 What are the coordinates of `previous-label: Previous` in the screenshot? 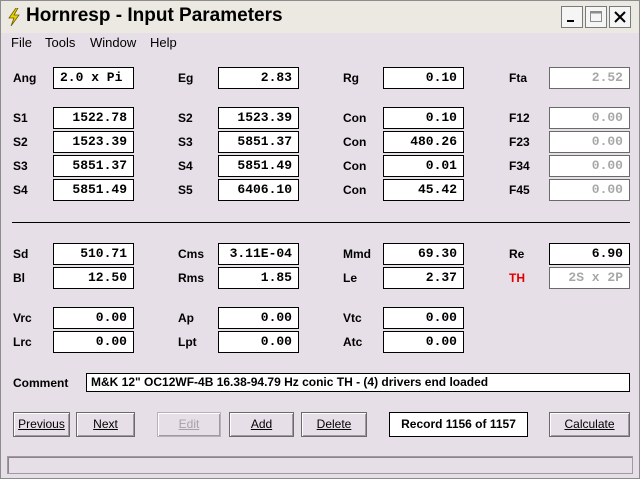 It's located at (41, 424).